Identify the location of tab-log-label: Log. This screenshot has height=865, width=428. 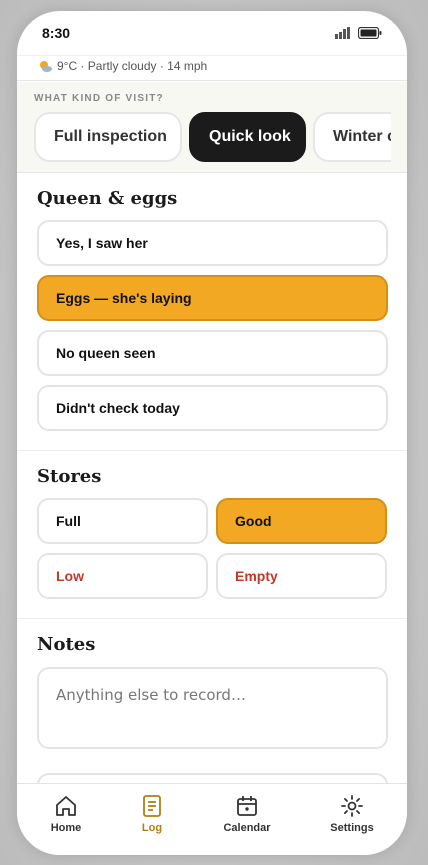
(152, 828).